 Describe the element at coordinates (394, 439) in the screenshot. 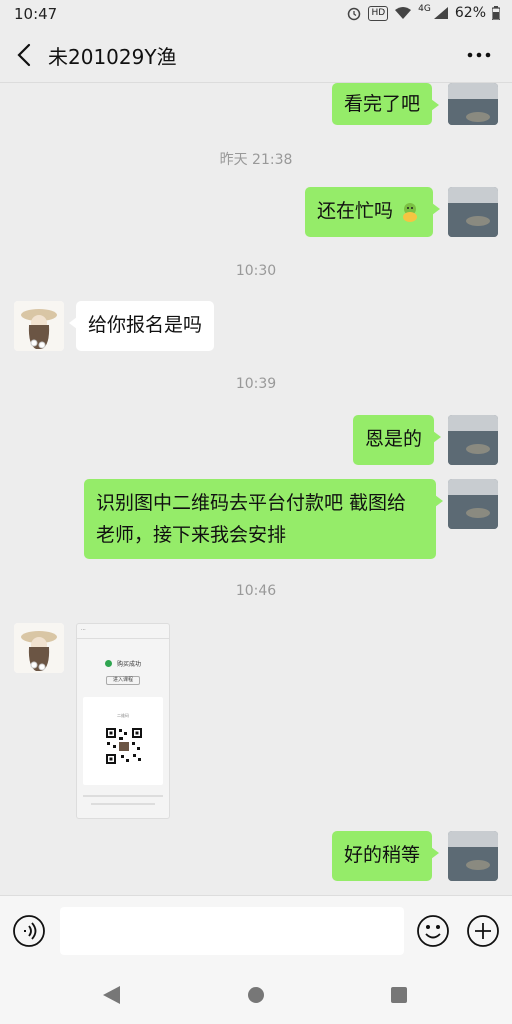

I see `message-text: 恩是的` at that location.